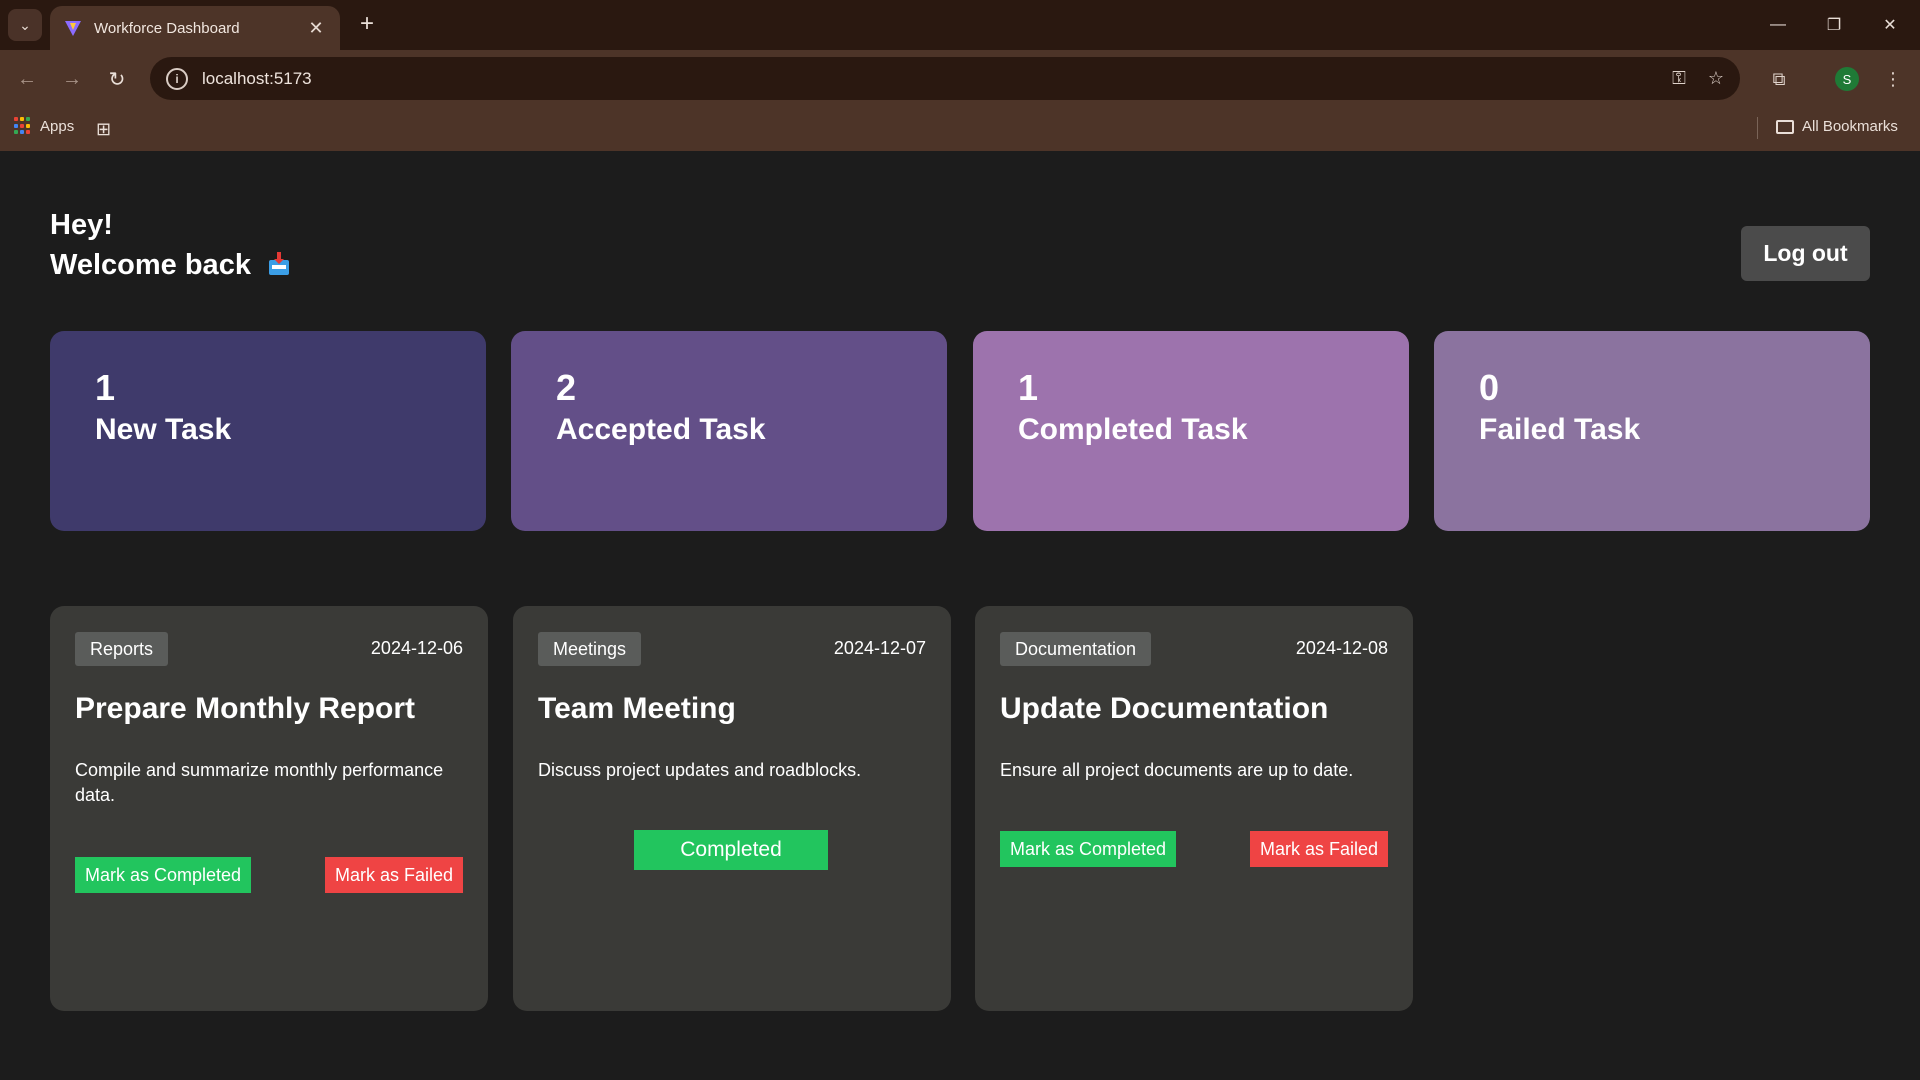  I want to click on reload-button: ↻, so click(117, 79).